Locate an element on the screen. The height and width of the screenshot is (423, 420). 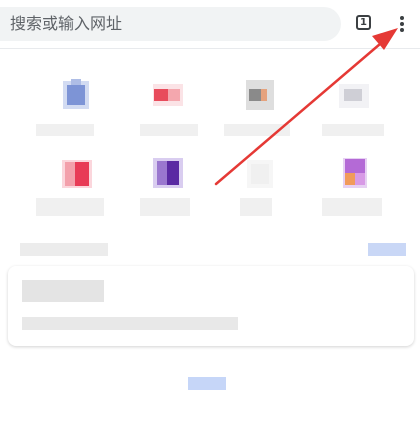
tab-count: 1 is located at coordinates (363, 22).